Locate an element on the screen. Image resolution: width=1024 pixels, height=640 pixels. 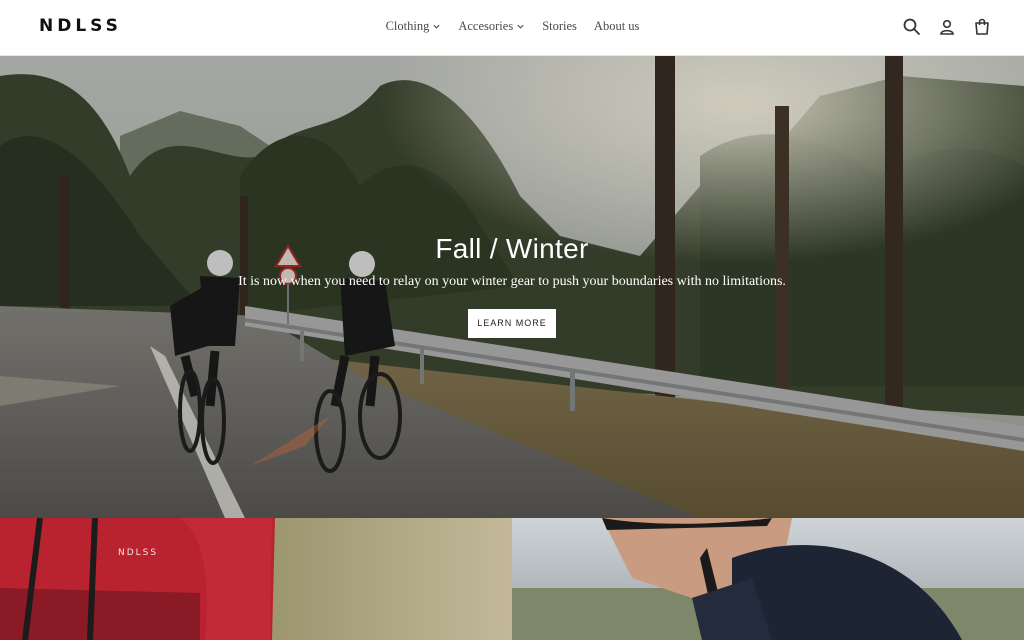
collection-tile-jersey: NDLSS is located at coordinates (256, 579).